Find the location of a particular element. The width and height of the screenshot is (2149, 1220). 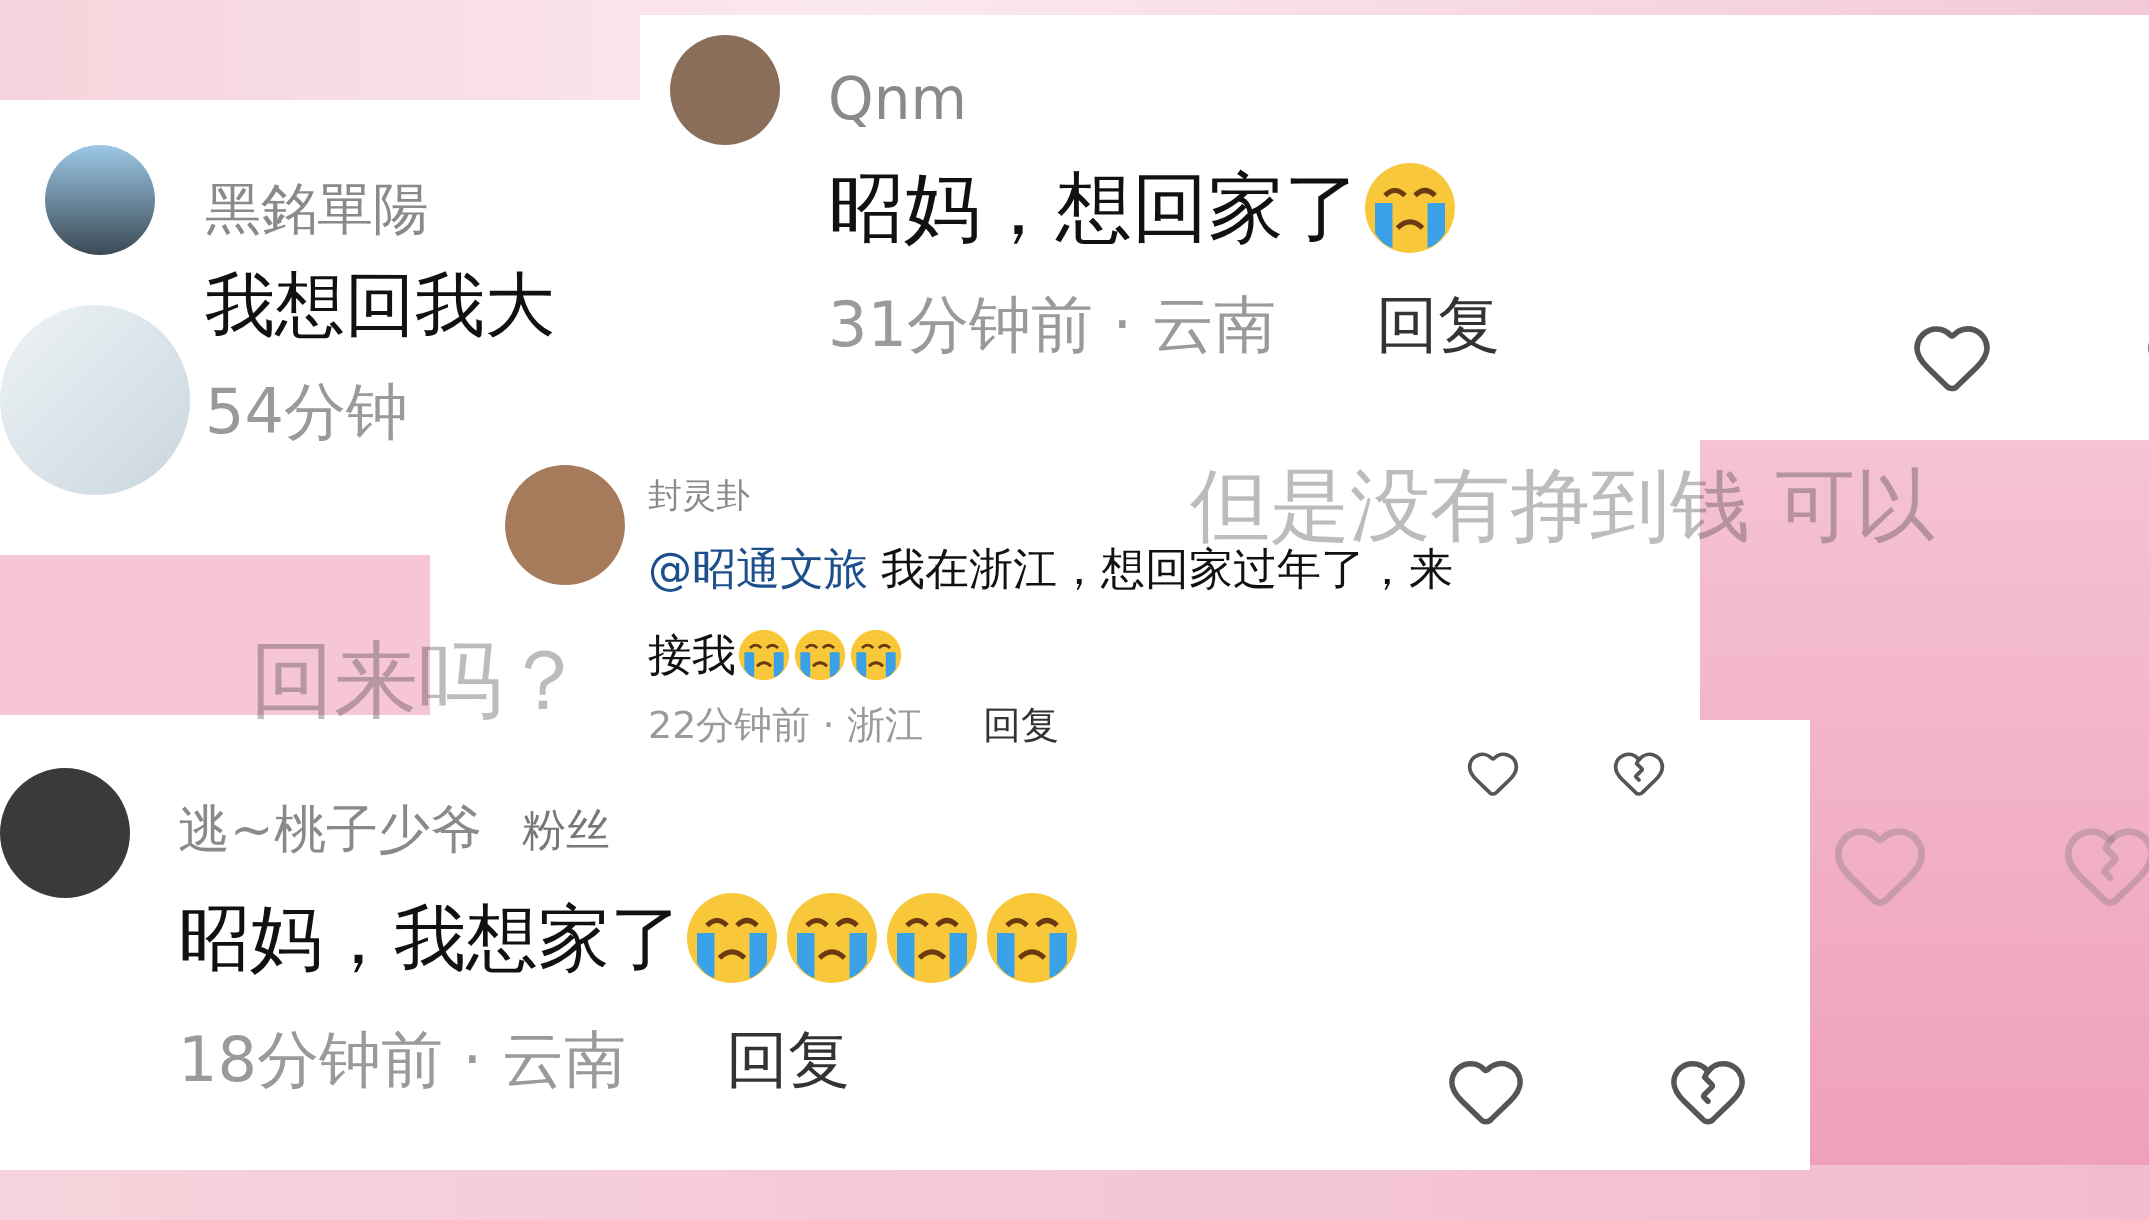

mention-link: @昭通文旅 is located at coordinates (758, 568).